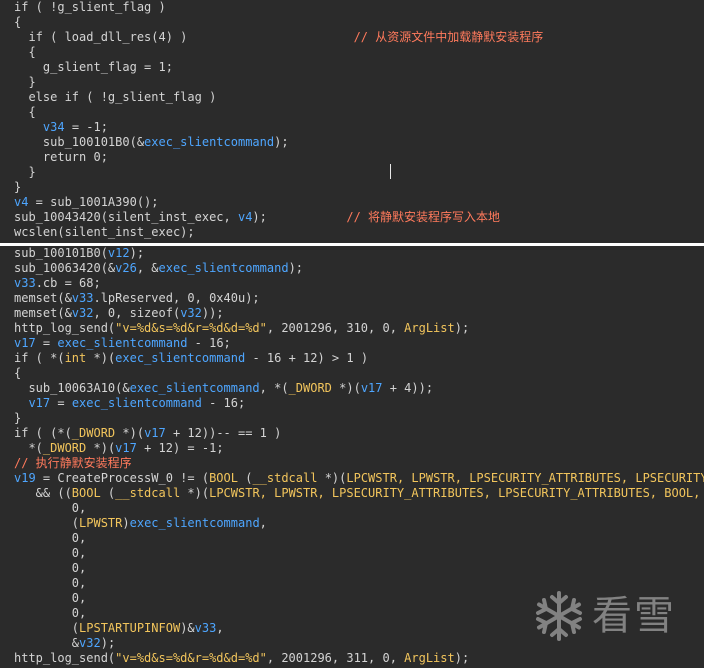 The image size is (704, 668). Describe the element at coordinates (180, 448) in the screenshot. I see `code-token: + 12) = -1;` at that location.